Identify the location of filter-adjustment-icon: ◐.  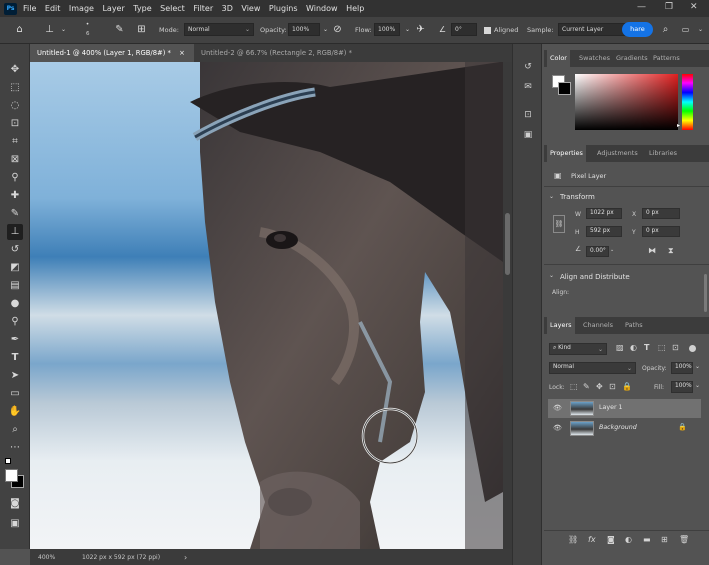
(633, 347).